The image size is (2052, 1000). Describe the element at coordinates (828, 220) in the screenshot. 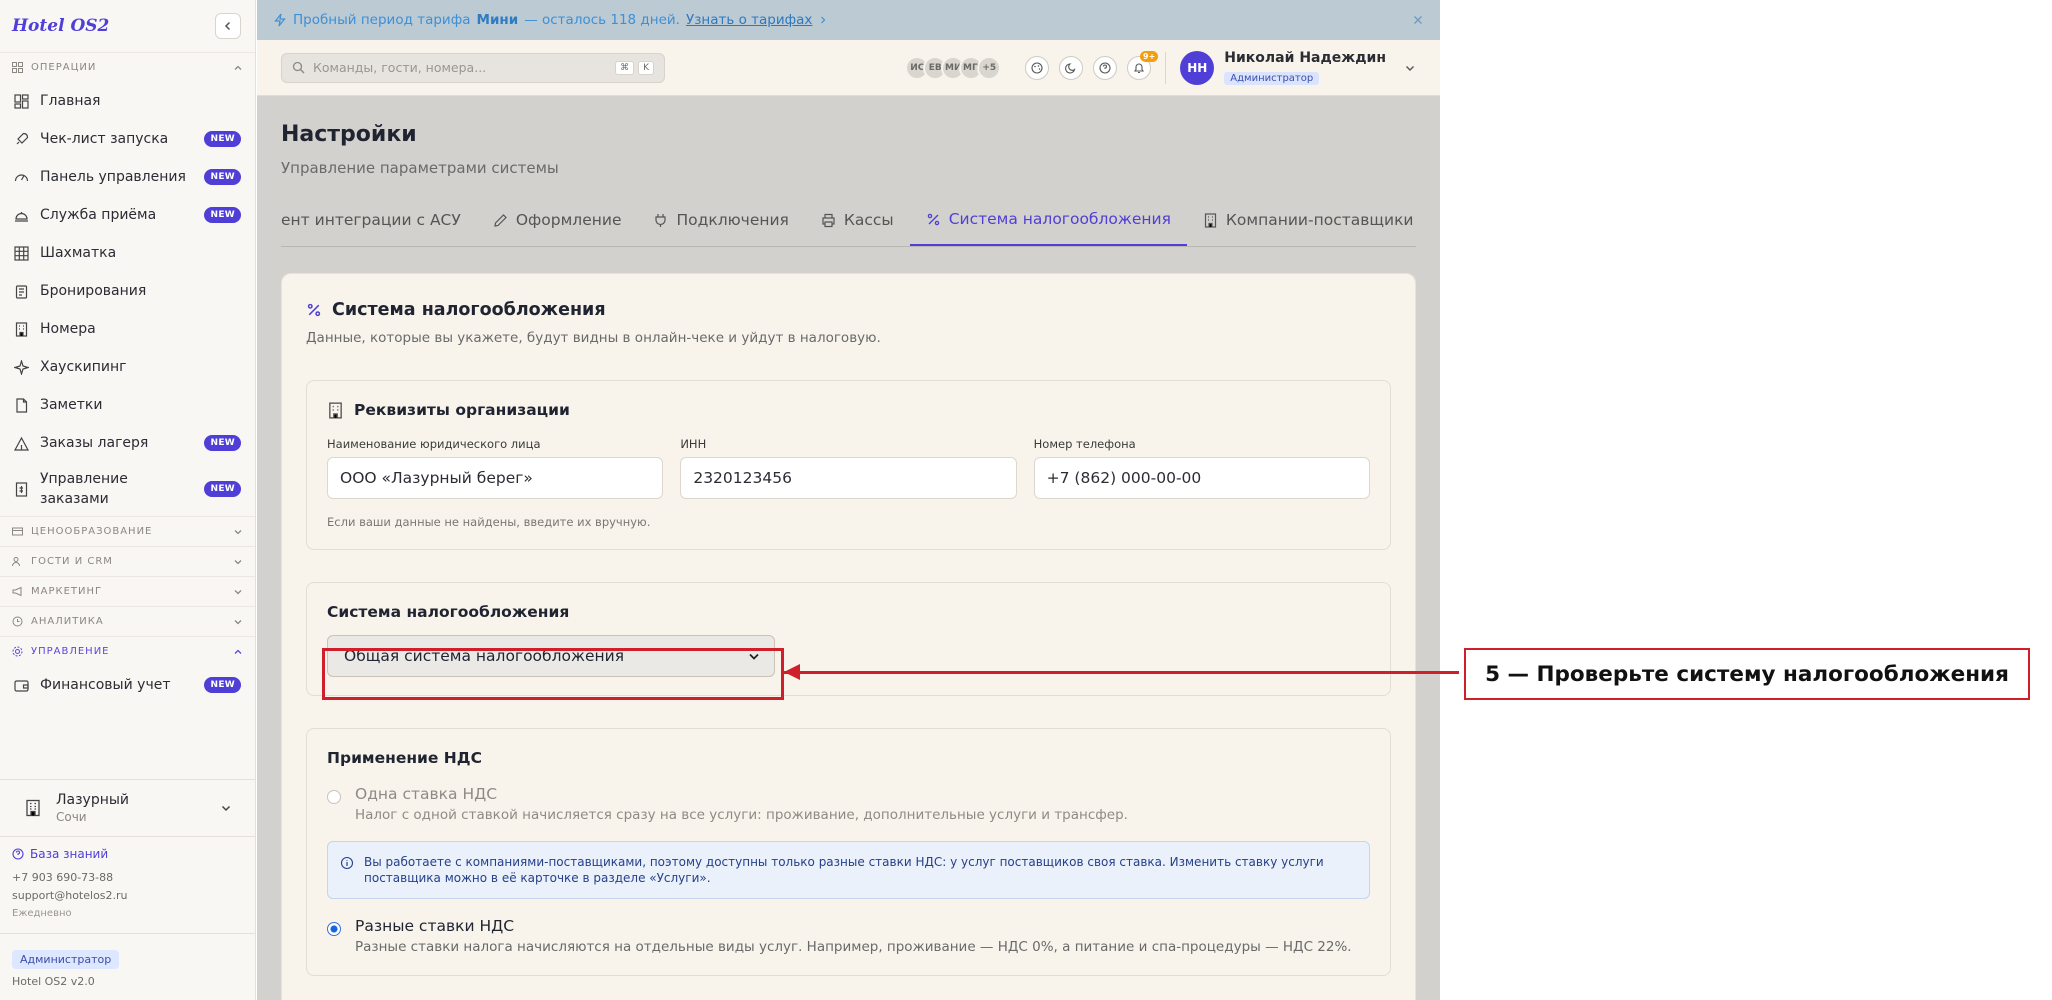

I see `printer-icon` at that location.